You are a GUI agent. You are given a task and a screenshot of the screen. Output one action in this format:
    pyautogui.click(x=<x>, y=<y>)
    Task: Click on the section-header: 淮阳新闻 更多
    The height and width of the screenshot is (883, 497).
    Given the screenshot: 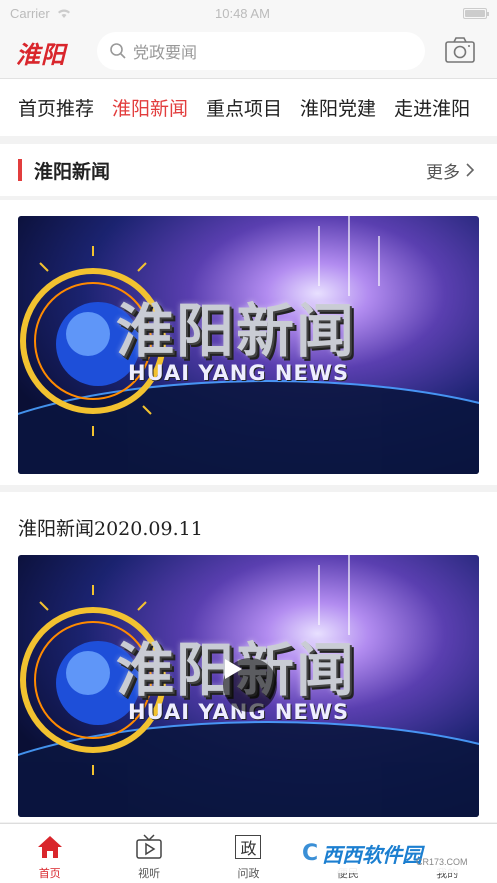 What is the action you would take?
    pyautogui.click(x=248, y=170)
    